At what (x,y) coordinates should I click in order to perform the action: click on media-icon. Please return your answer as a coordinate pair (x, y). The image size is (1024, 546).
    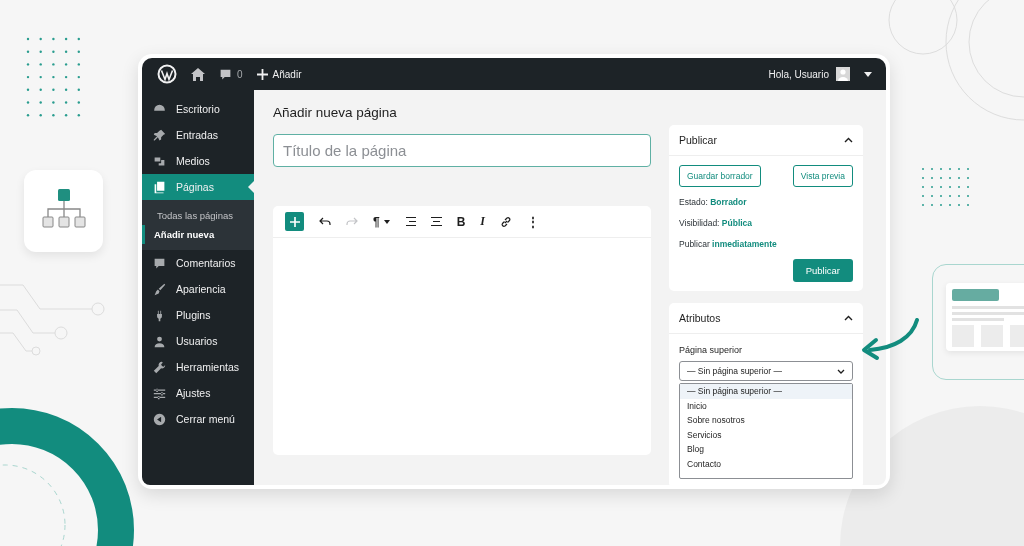
    Looking at the image, I should click on (159, 161).